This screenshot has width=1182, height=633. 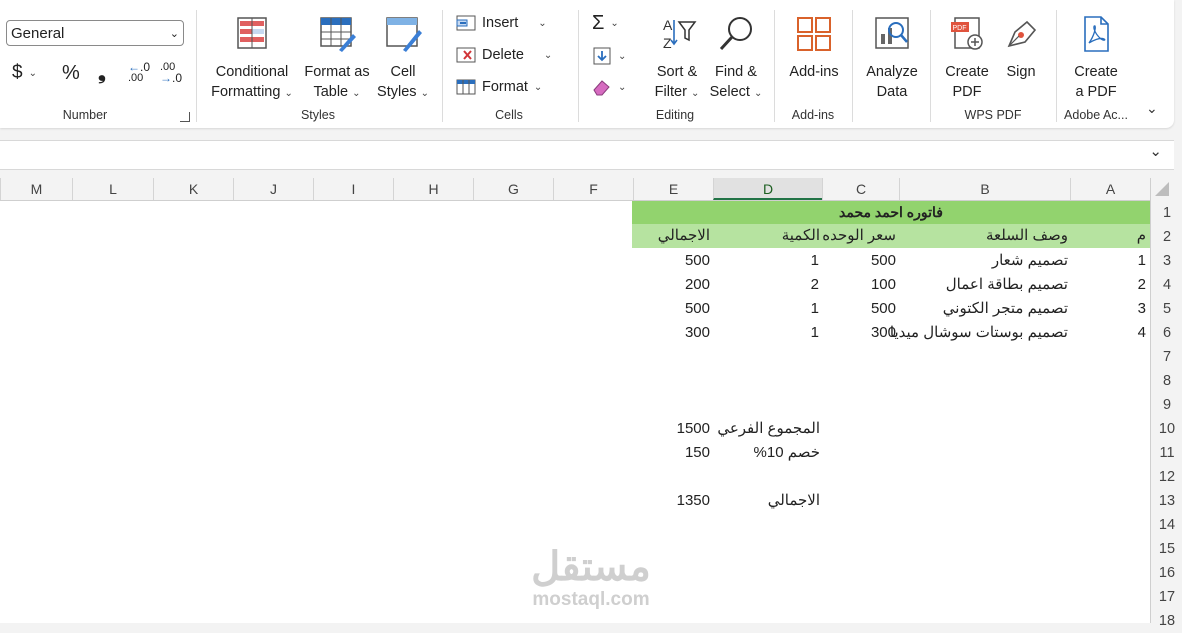 I want to click on row-header: 18, so click(x=1166, y=621).